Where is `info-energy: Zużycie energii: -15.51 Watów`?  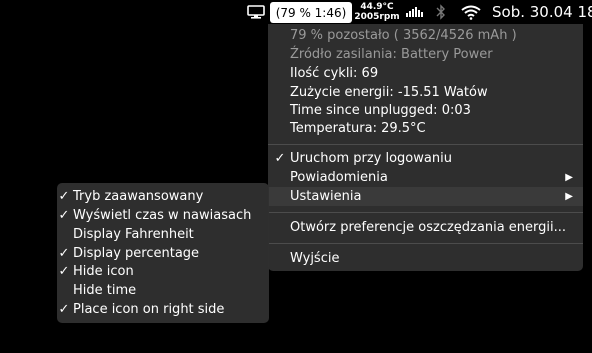 info-energy: Zużycie energii: -15.51 Watów is located at coordinates (389, 92).